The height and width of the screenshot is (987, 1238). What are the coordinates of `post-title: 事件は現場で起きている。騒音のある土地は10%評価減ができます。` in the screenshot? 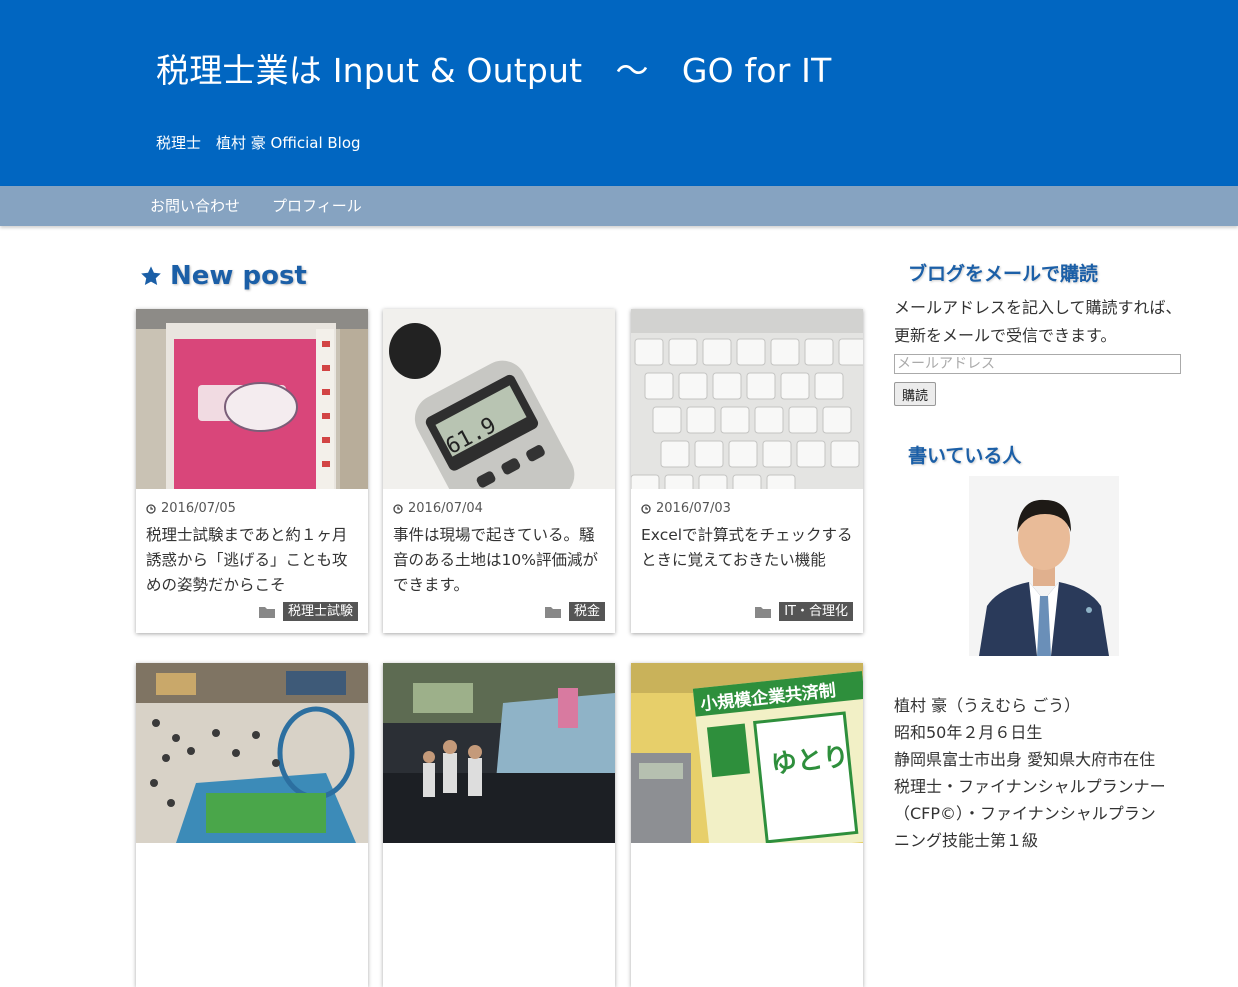 It's located at (500, 560).